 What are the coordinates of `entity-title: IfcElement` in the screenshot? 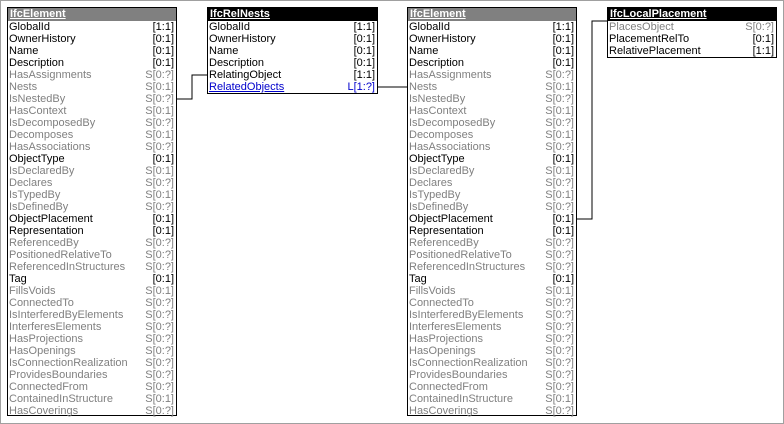 It's located at (38, 14).